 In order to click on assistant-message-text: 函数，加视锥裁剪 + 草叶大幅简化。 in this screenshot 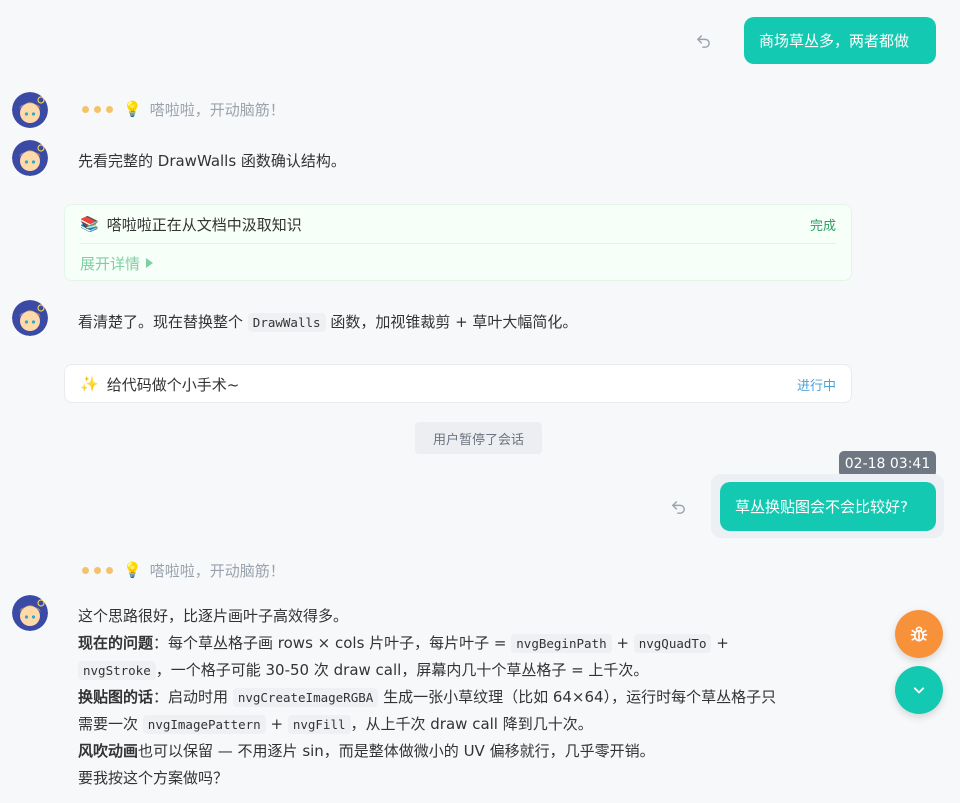, I will do `click(454, 322)`.